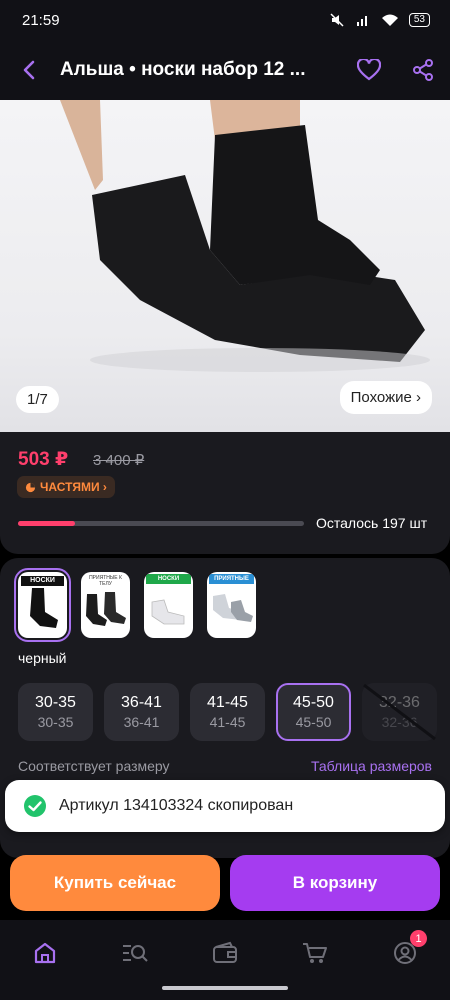  I want to click on pie-icon, so click(30, 487).